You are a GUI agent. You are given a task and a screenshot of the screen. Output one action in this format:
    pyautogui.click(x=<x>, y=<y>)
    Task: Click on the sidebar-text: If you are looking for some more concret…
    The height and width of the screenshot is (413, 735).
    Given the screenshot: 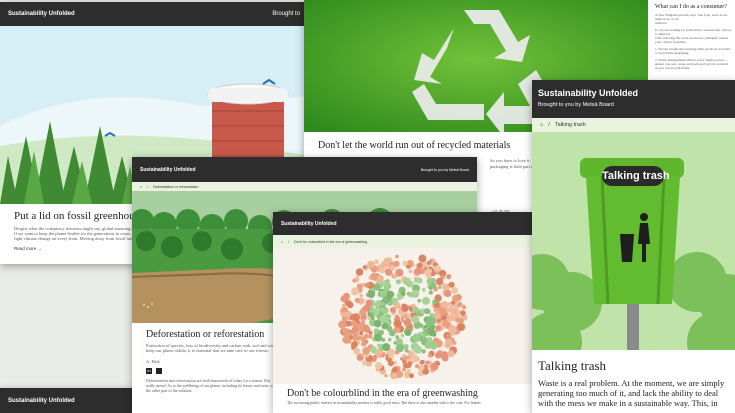 What is the action you would take?
    pyautogui.click(x=693, y=32)
    